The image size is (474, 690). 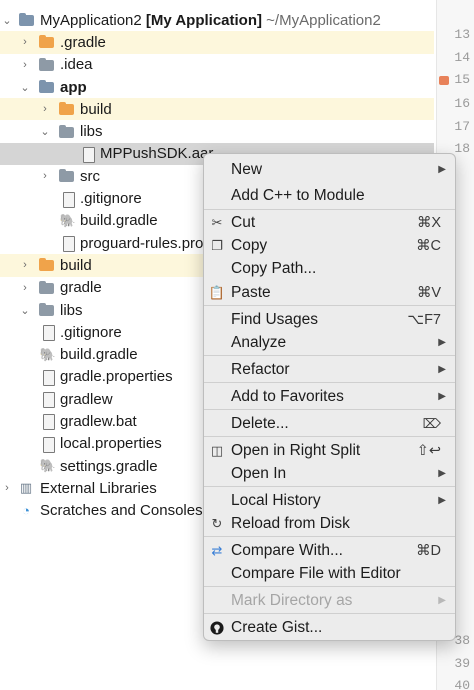 I want to click on tree-item-label: gradle.properties, so click(x=116, y=377).